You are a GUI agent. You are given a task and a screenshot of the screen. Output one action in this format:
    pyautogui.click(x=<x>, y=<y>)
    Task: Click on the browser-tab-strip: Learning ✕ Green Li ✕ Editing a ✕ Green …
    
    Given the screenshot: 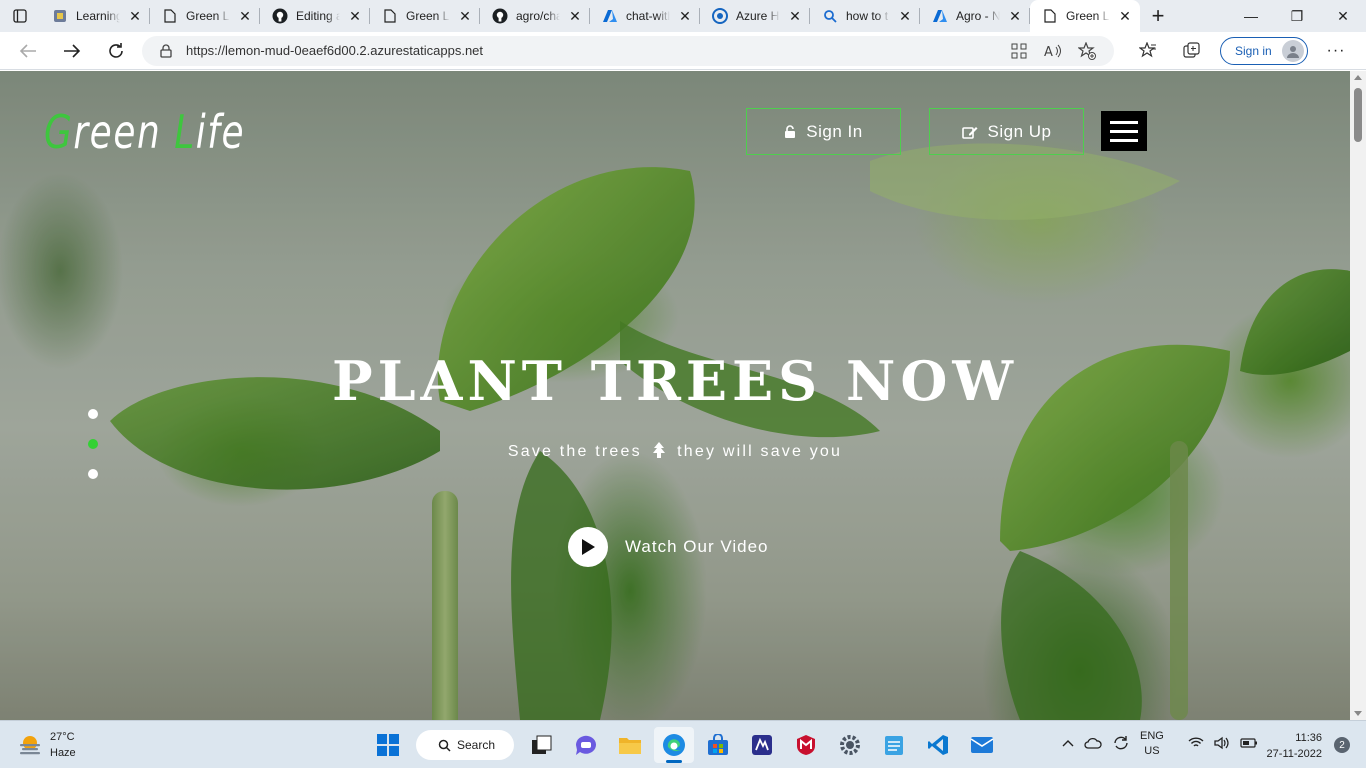 What is the action you would take?
    pyautogui.click(x=683, y=16)
    